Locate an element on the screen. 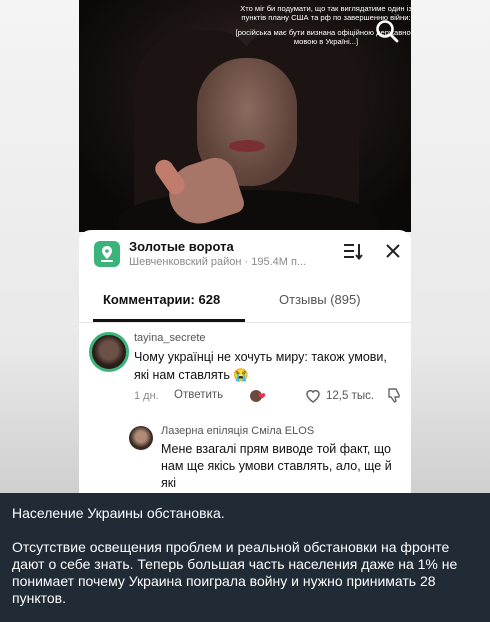 The height and width of the screenshot is (622, 490). heart-icon is located at coordinates (313, 396).